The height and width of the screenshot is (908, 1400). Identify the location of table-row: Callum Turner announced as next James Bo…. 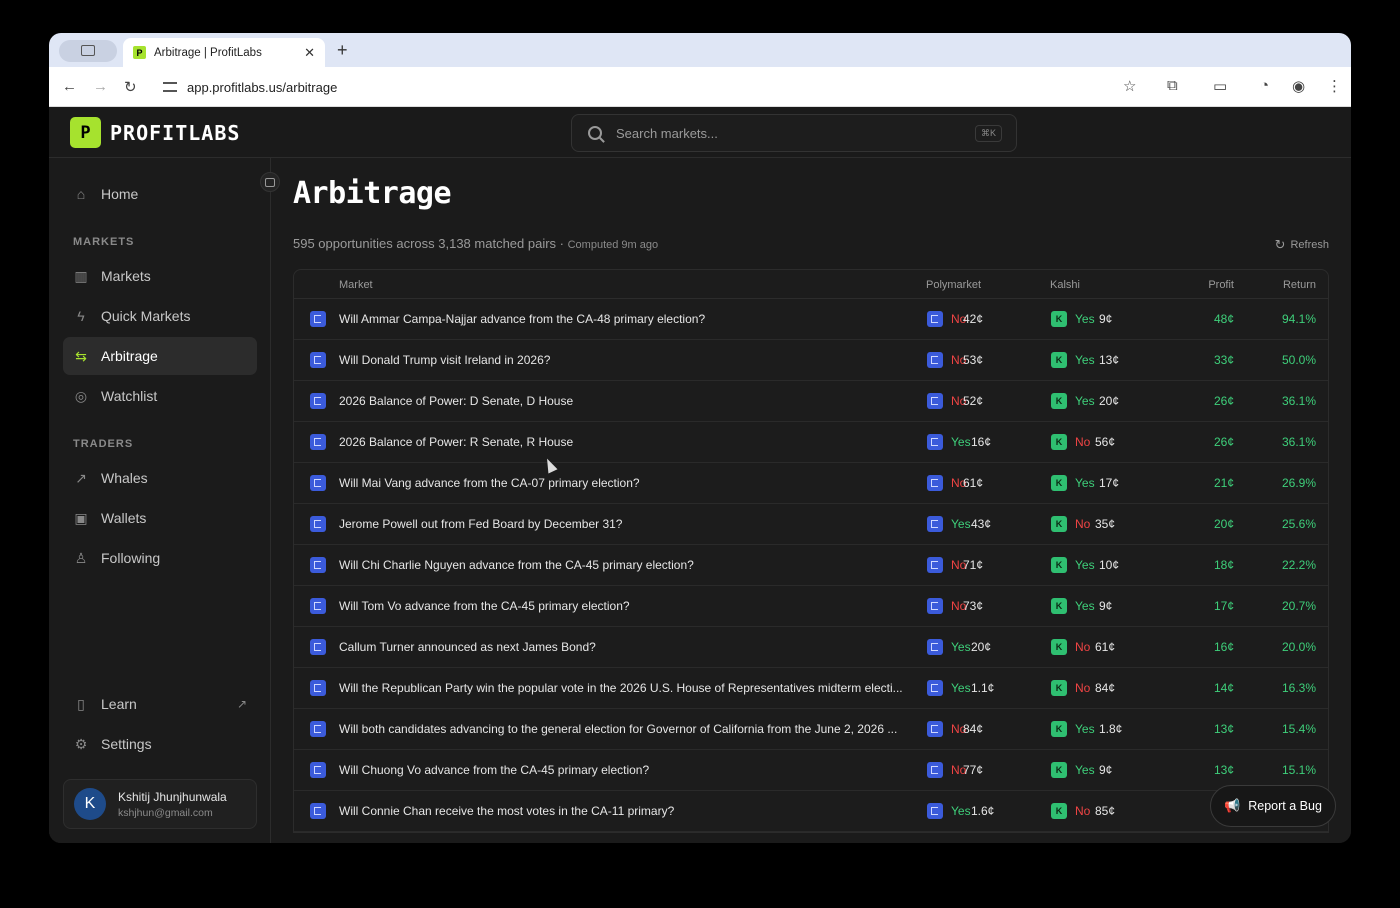
(811, 647).